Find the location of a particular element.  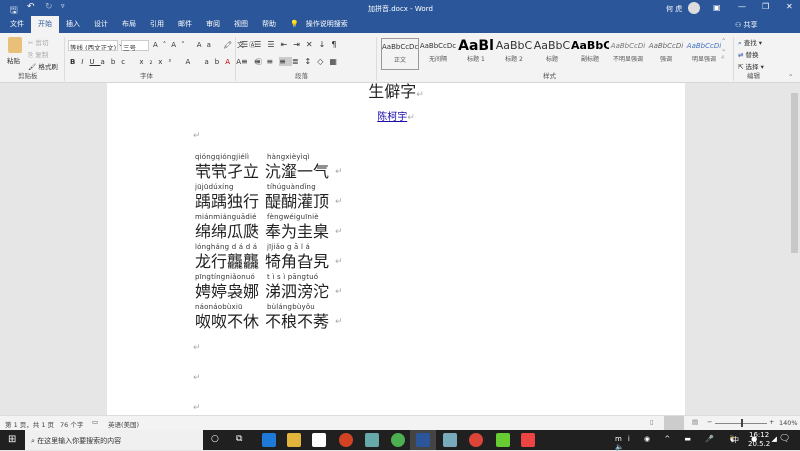

font-group-label: 字体 is located at coordinates (146, 76).